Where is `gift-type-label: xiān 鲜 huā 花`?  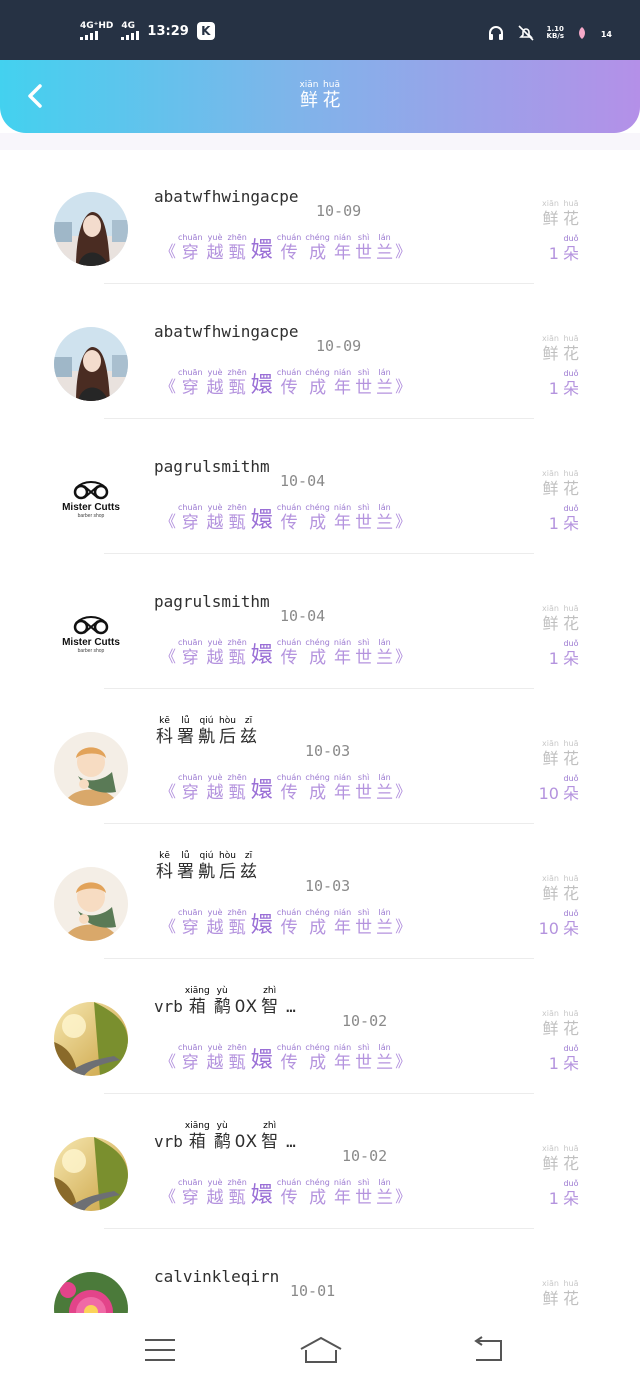 gift-type-label: xiān 鲜 huā 花 is located at coordinates (560, 753).